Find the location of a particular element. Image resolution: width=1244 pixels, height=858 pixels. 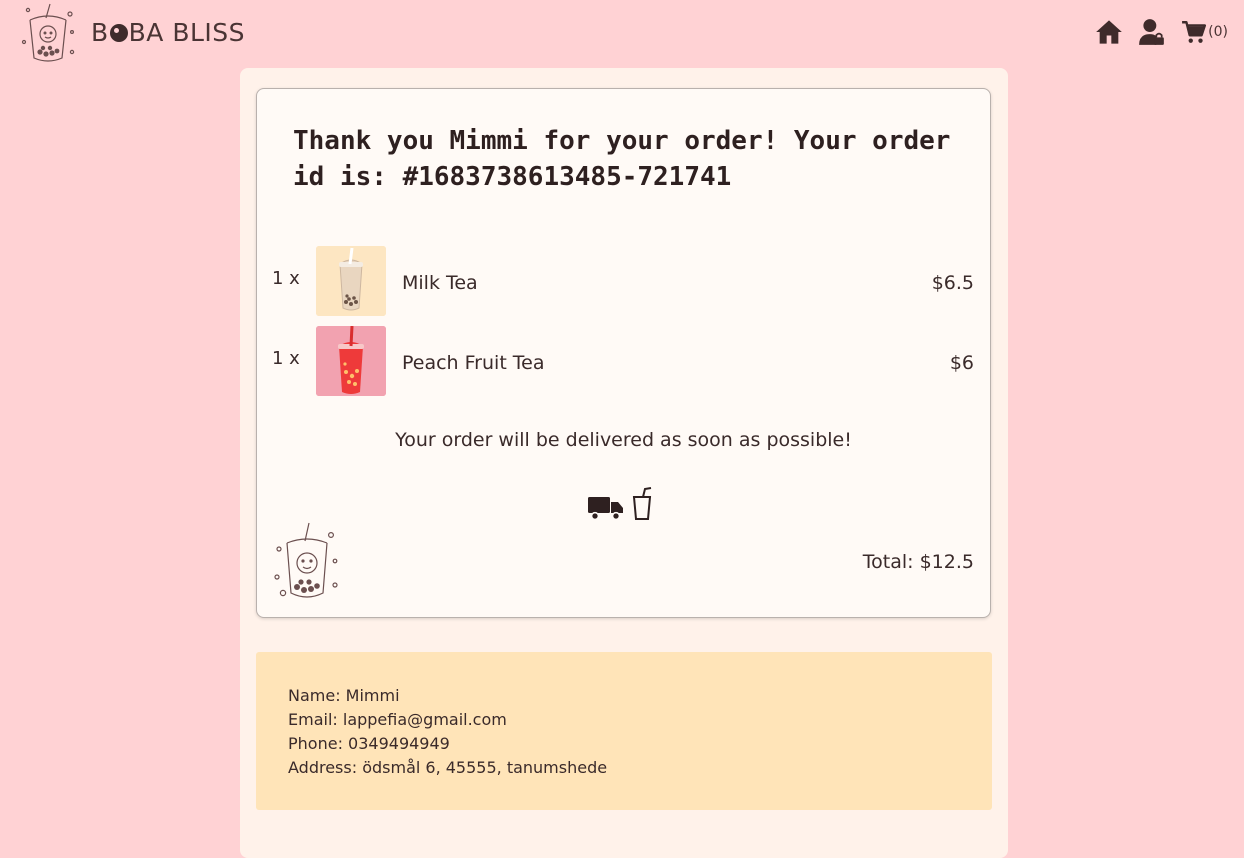

customer-email: Email: lappefia@gmail.com is located at coordinates (397, 719).